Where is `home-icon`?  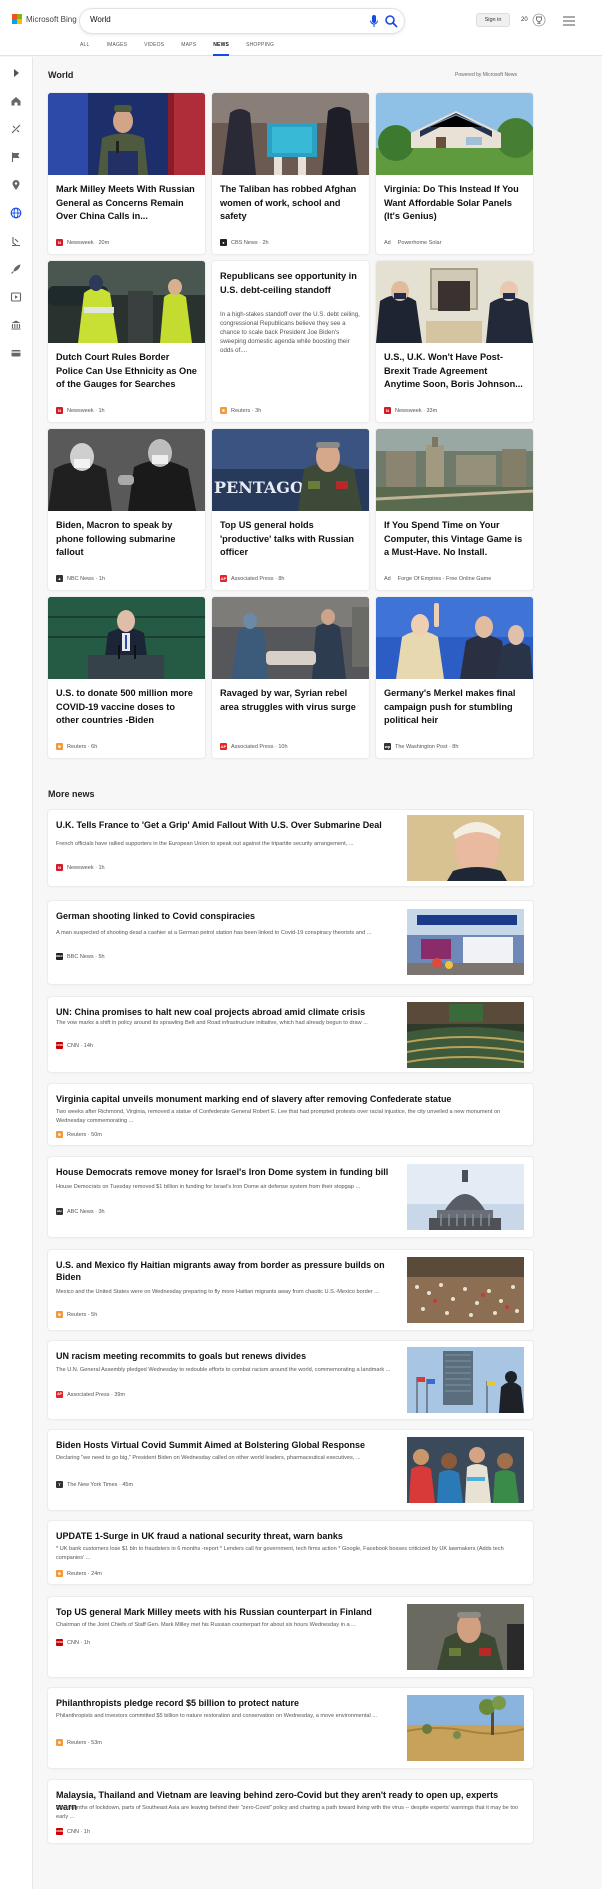 home-icon is located at coordinates (16, 101).